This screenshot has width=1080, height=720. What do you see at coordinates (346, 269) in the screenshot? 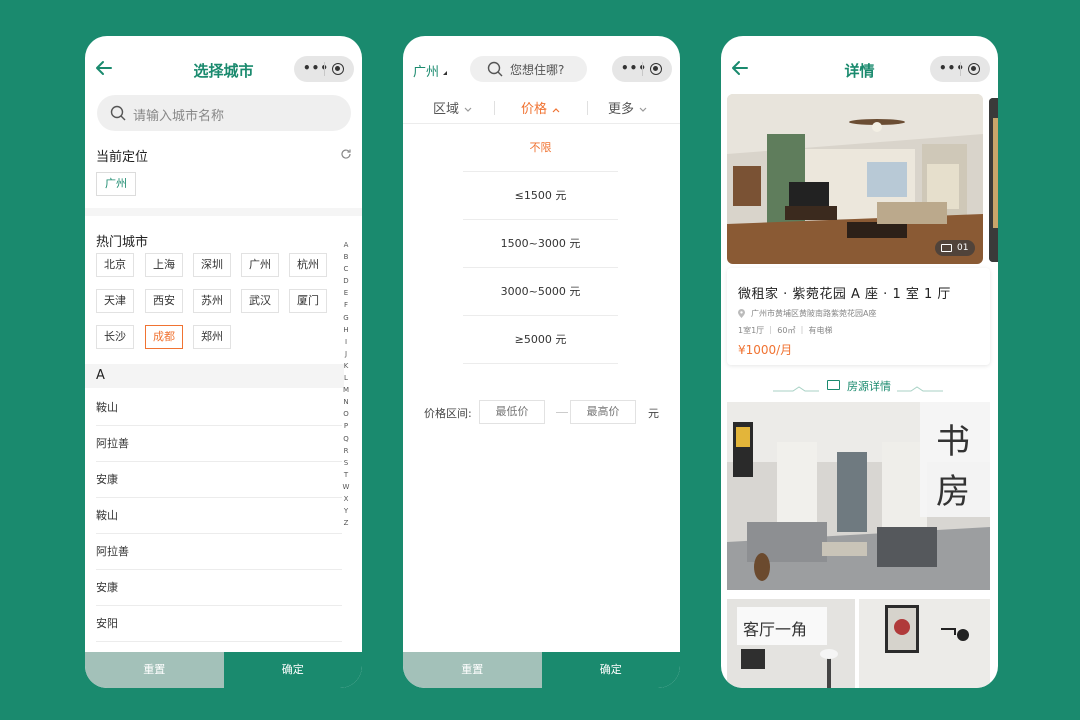
I see `alphabet-letter: C` at bounding box center [346, 269].